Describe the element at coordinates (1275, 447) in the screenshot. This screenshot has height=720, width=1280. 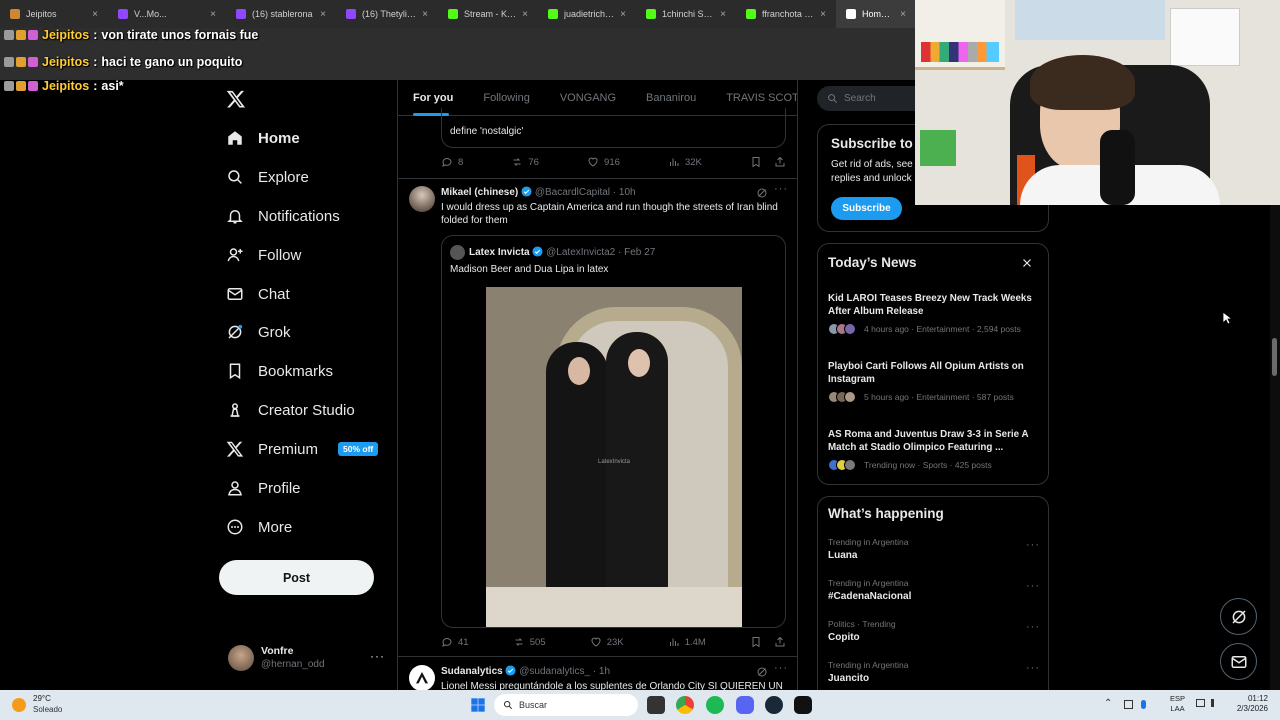
I see `page-scrollbar` at that location.